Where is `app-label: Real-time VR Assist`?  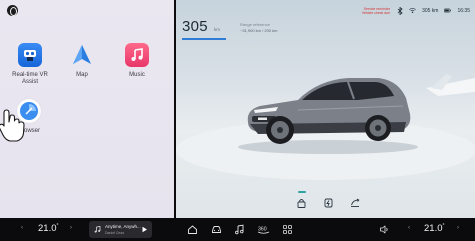
app-label: Real-time VR Assist is located at coordinates (30, 79).